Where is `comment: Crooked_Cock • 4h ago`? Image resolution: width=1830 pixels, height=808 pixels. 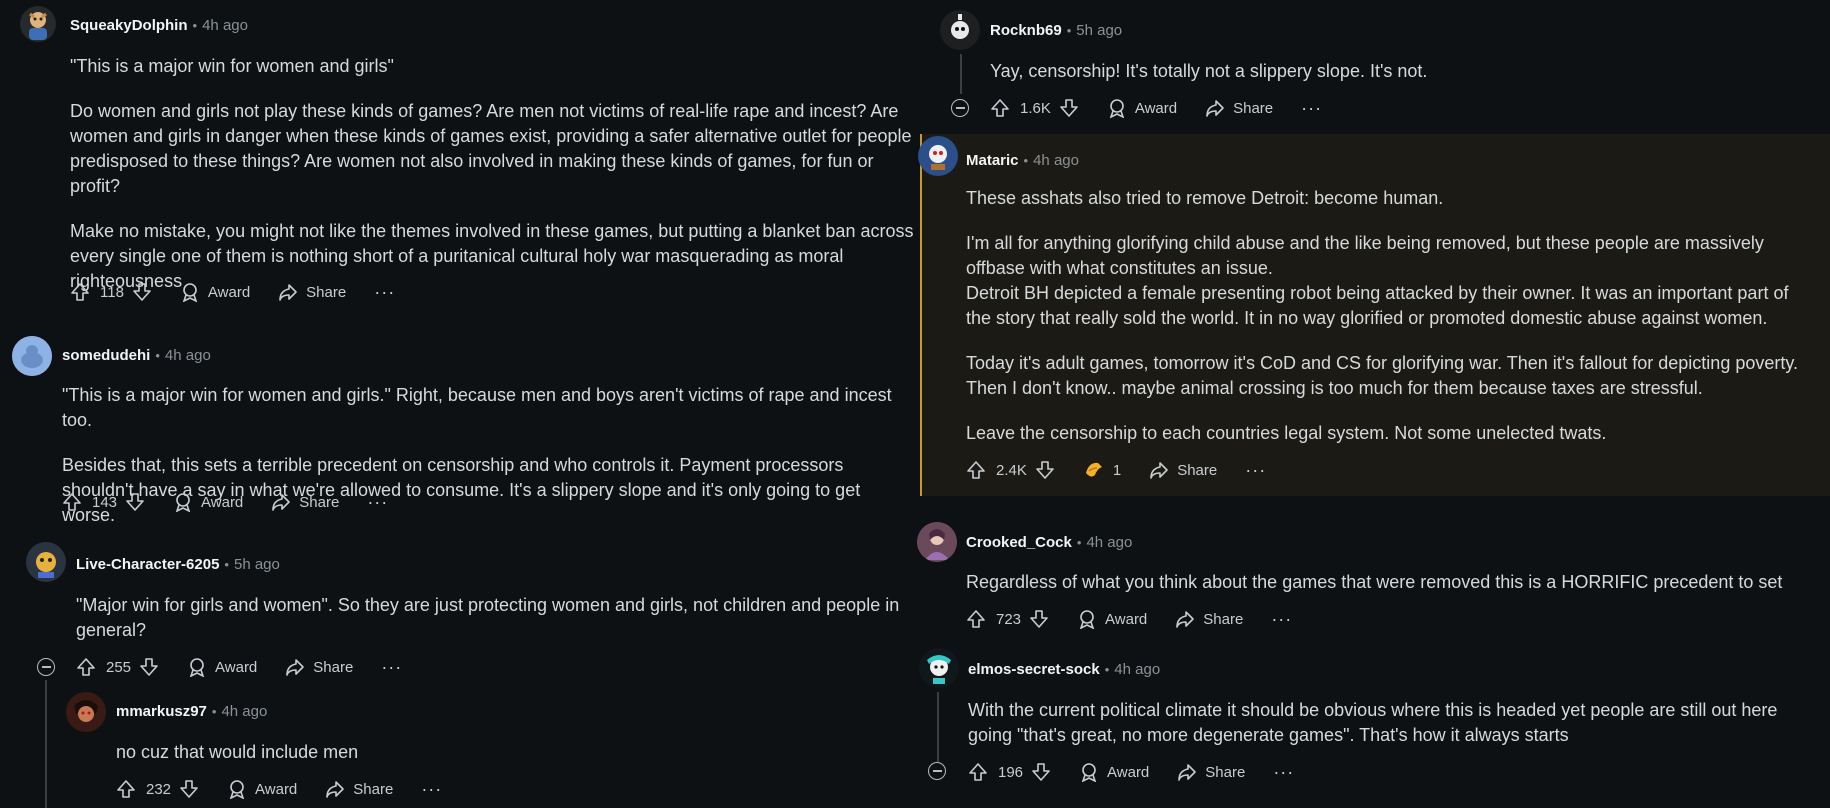 comment: Crooked_Cock • 4h ago is located at coordinates (1266, 542).